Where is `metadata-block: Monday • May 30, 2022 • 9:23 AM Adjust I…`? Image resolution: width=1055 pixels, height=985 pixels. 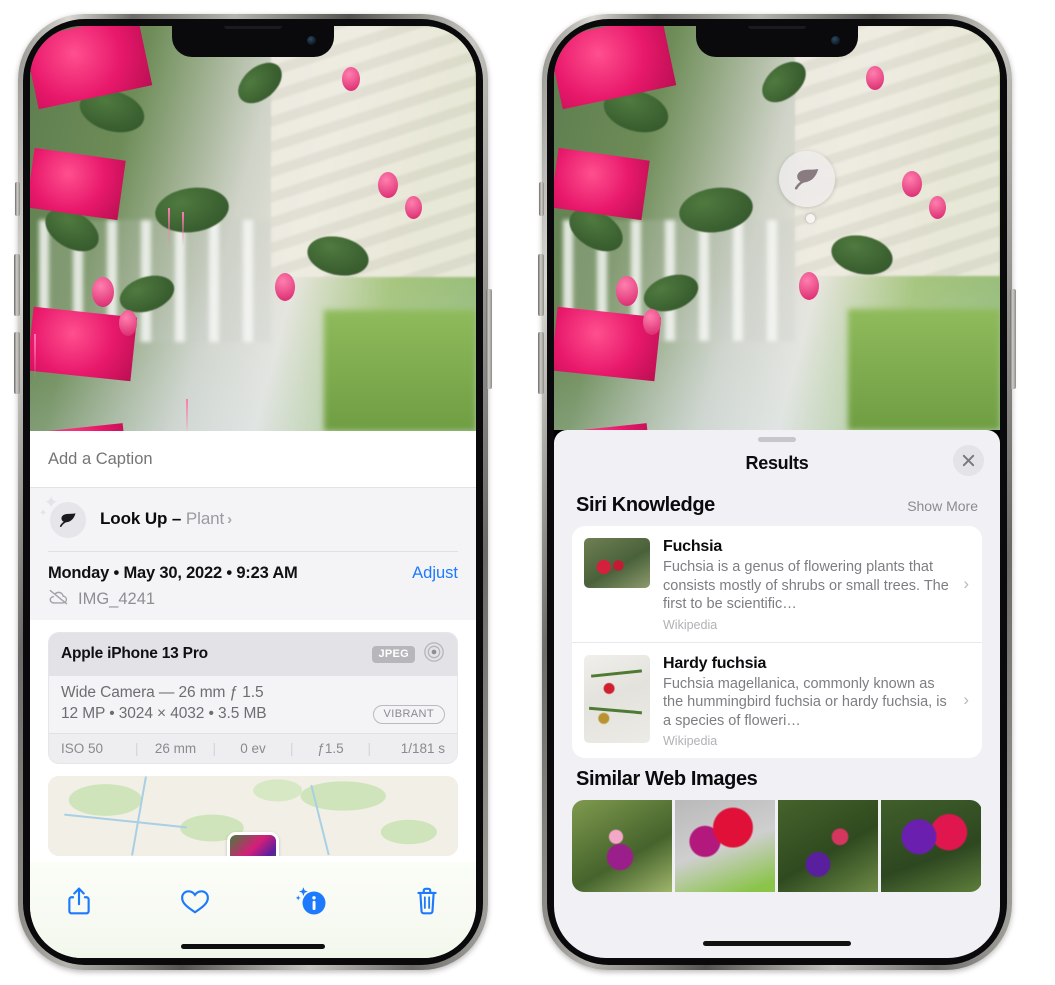
metadata-block: Monday • May 30, 2022 • 9:23 AM Adjust I… is located at coordinates (253, 585).